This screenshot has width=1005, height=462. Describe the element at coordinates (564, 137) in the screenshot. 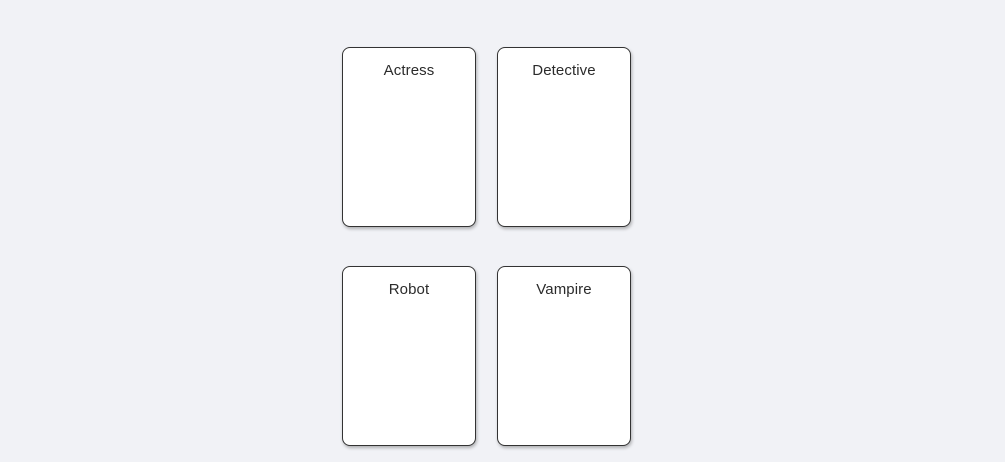

I see `card-detective: Detective` at that location.